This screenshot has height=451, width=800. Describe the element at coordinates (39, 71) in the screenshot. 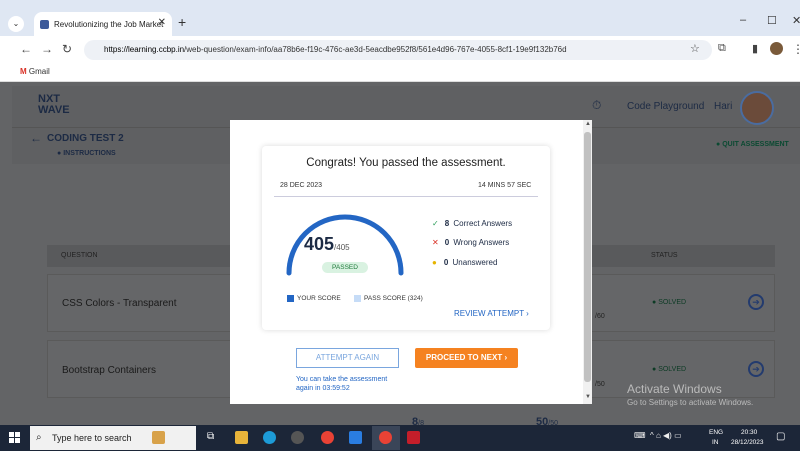

I see `bookmark-gmail: Gmail` at that location.